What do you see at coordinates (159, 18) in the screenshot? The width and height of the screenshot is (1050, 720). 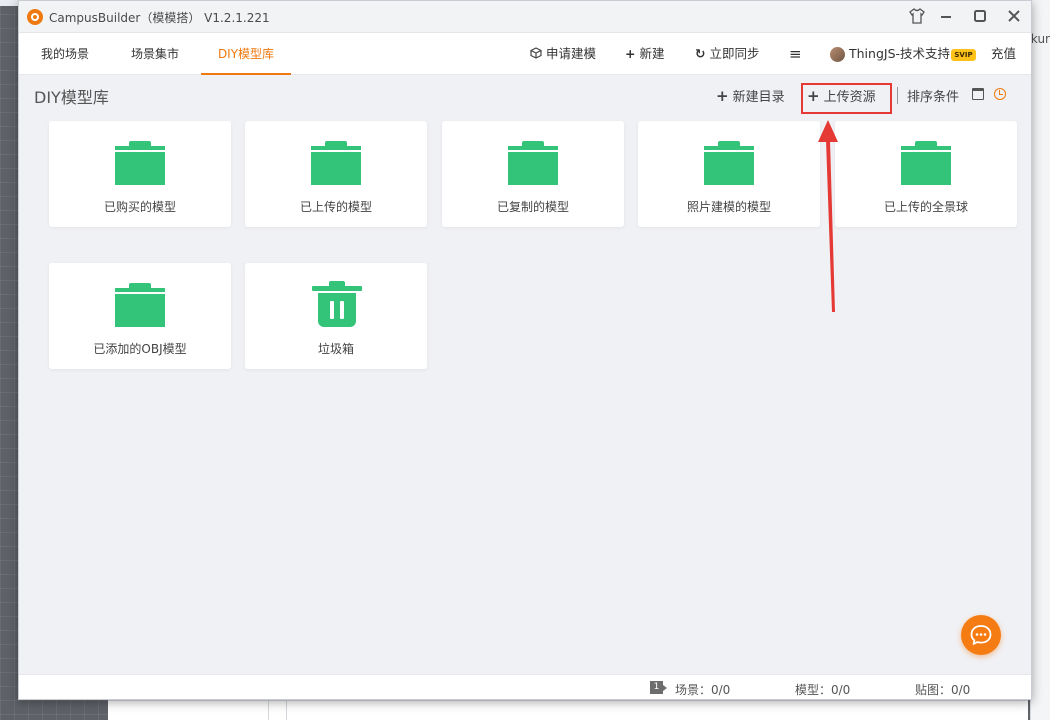 I see `window-title: CampusBuilder（模模搭） V1.2.1.221` at bounding box center [159, 18].